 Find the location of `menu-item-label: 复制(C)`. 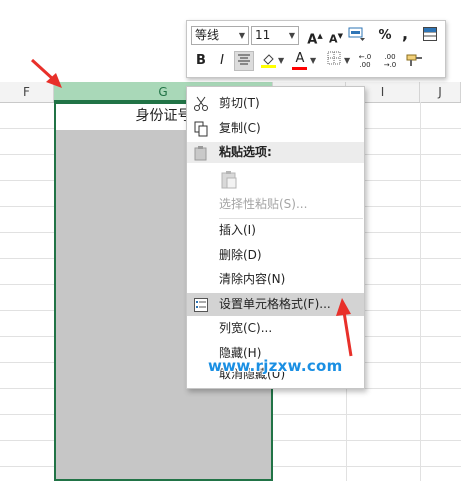

menu-item-label: 复制(C) is located at coordinates (240, 128).